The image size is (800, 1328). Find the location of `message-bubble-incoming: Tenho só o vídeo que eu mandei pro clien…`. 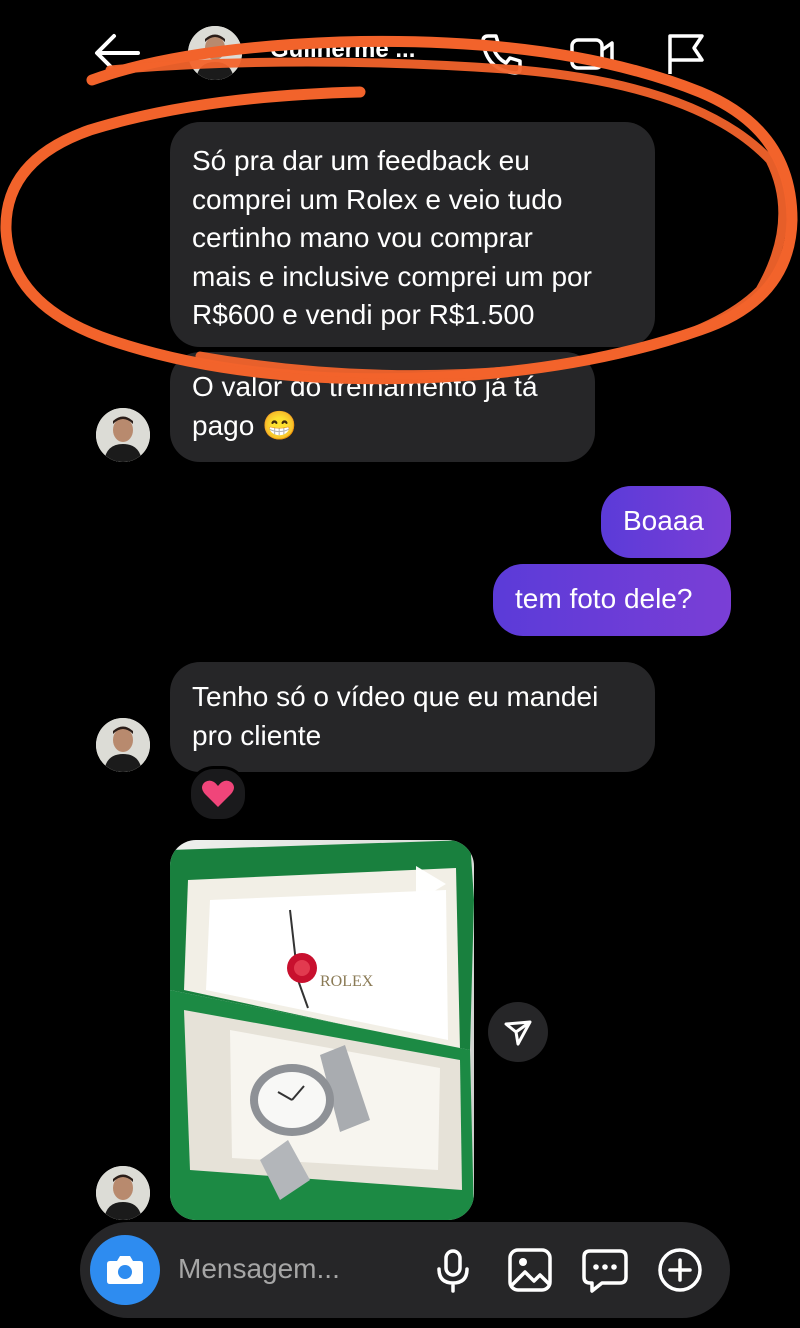

message-bubble-incoming: Tenho só o vídeo que eu mandei pro clien… is located at coordinates (412, 717).